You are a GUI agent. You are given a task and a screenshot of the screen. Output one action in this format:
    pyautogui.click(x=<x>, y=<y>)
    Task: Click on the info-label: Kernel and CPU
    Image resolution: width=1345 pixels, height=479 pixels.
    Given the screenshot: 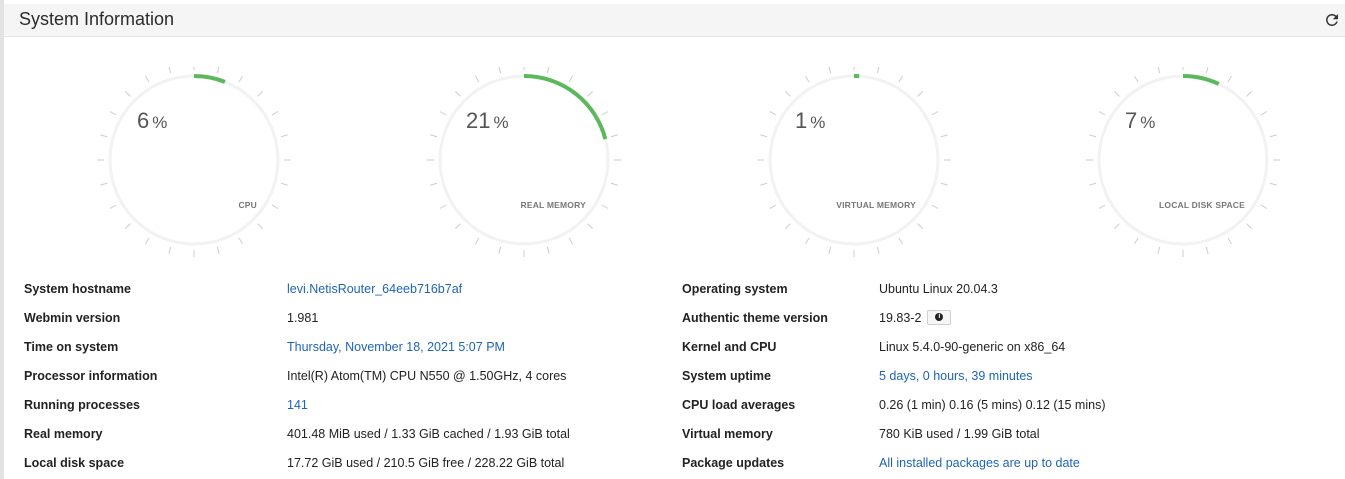 What is the action you would take?
    pyautogui.click(x=729, y=347)
    